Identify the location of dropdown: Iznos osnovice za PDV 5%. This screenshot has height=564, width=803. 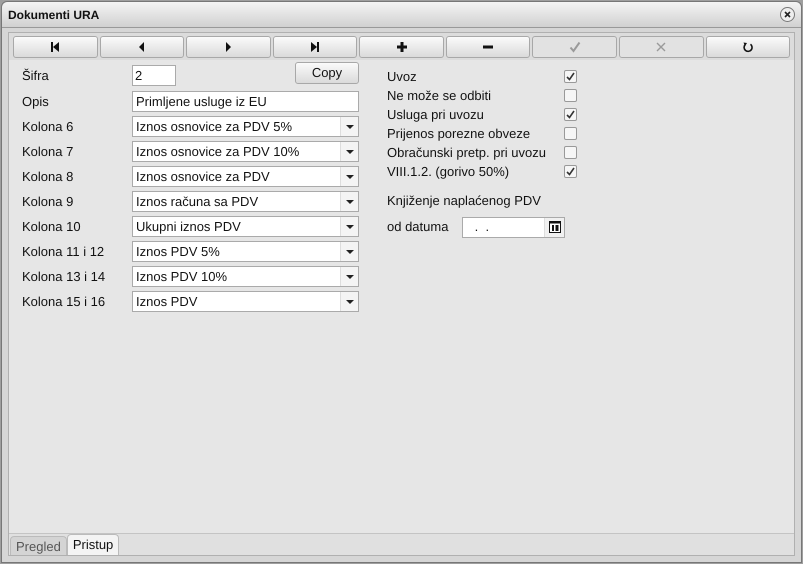
(245, 126).